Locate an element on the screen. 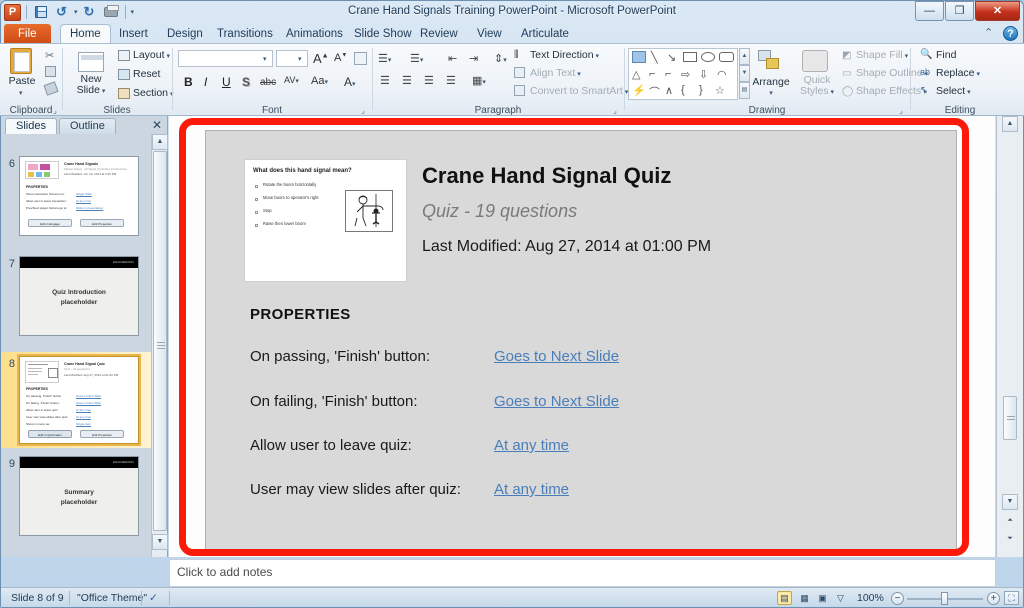 This screenshot has height=608, width=1024. shape-fill-button: Shape Fill ▾ is located at coordinates (882, 56).